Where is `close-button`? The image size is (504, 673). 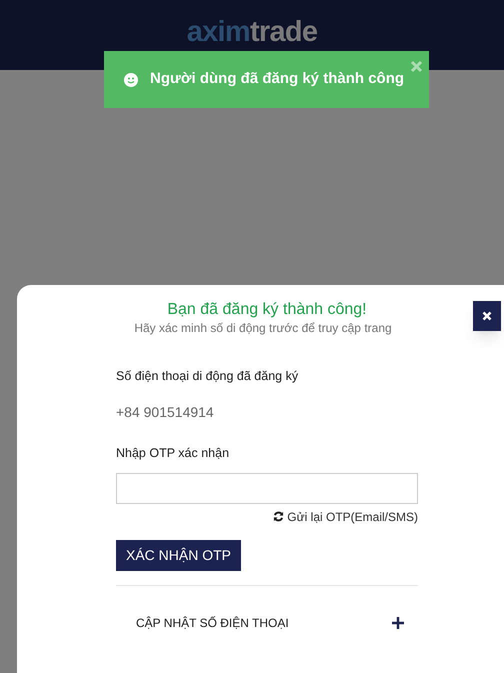 close-button is located at coordinates (487, 316).